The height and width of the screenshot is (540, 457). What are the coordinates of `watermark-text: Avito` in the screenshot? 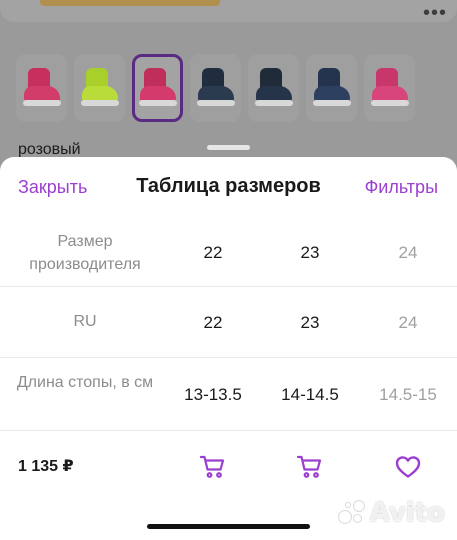 It's located at (407, 513).